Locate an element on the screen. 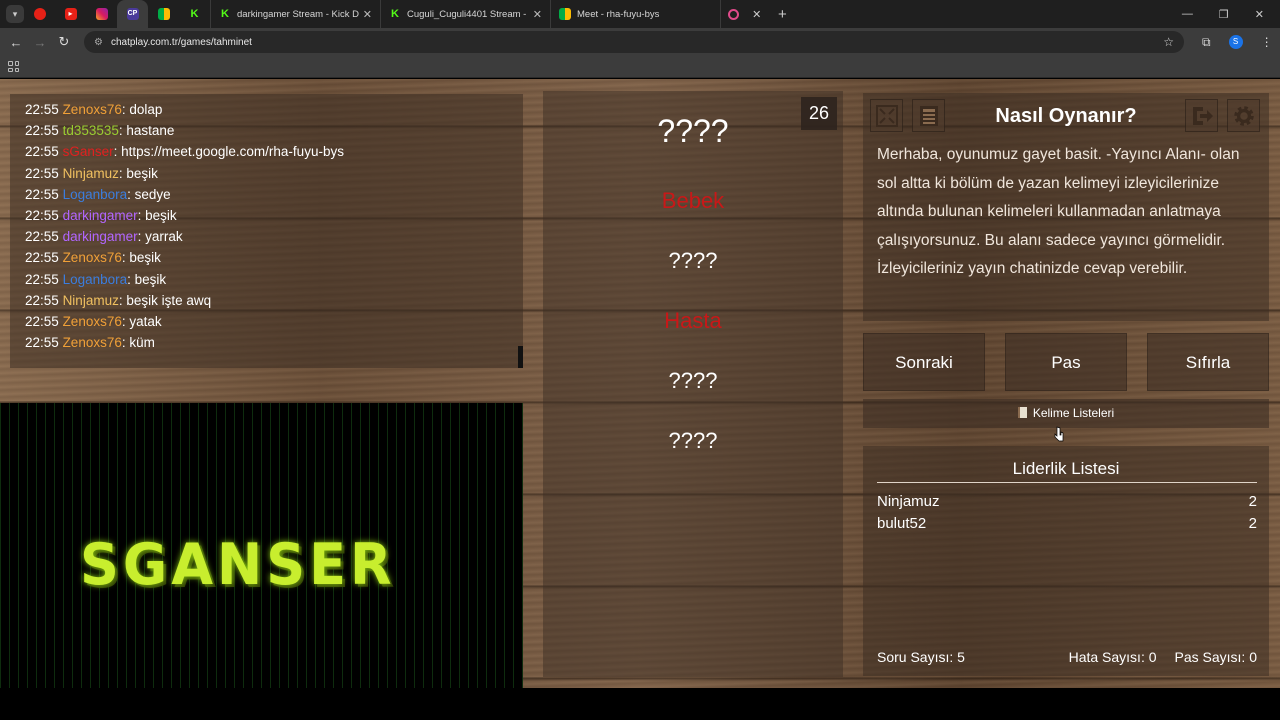 This screenshot has width=1280, height=720. next-button: Sonraki is located at coordinates (924, 362).